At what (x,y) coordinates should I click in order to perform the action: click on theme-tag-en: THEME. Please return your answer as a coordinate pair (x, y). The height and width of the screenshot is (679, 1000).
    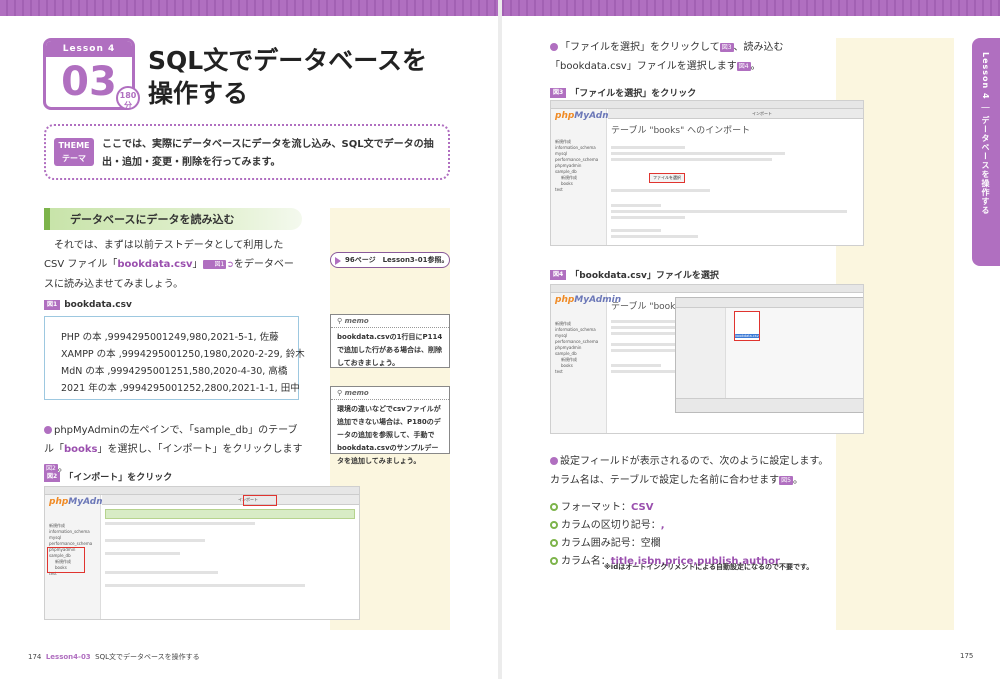
    Looking at the image, I should click on (74, 145).